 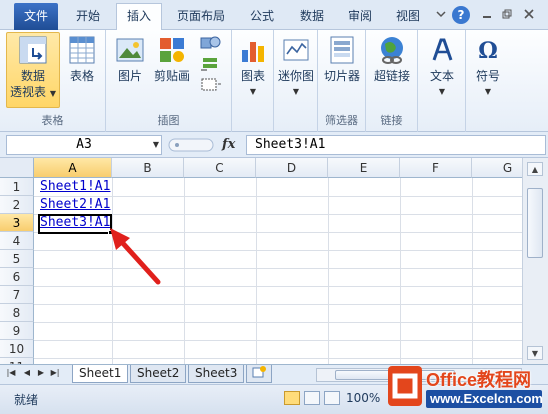 What do you see at coordinates (82, 50) in the screenshot?
I see `table-icon` at bounding box center [82, 50].